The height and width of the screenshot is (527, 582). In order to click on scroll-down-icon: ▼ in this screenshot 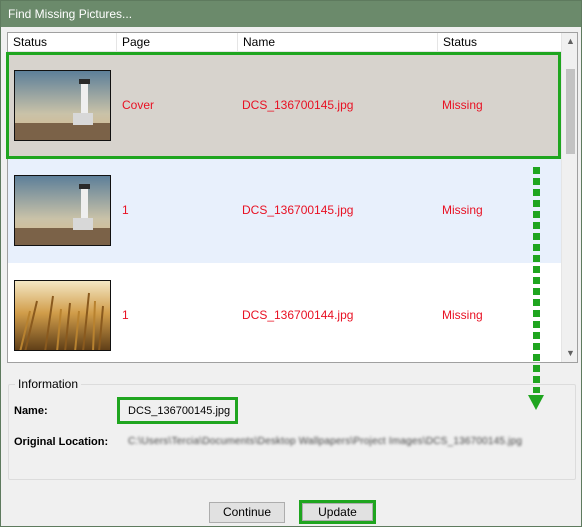, I will do `click(569, 353)`.